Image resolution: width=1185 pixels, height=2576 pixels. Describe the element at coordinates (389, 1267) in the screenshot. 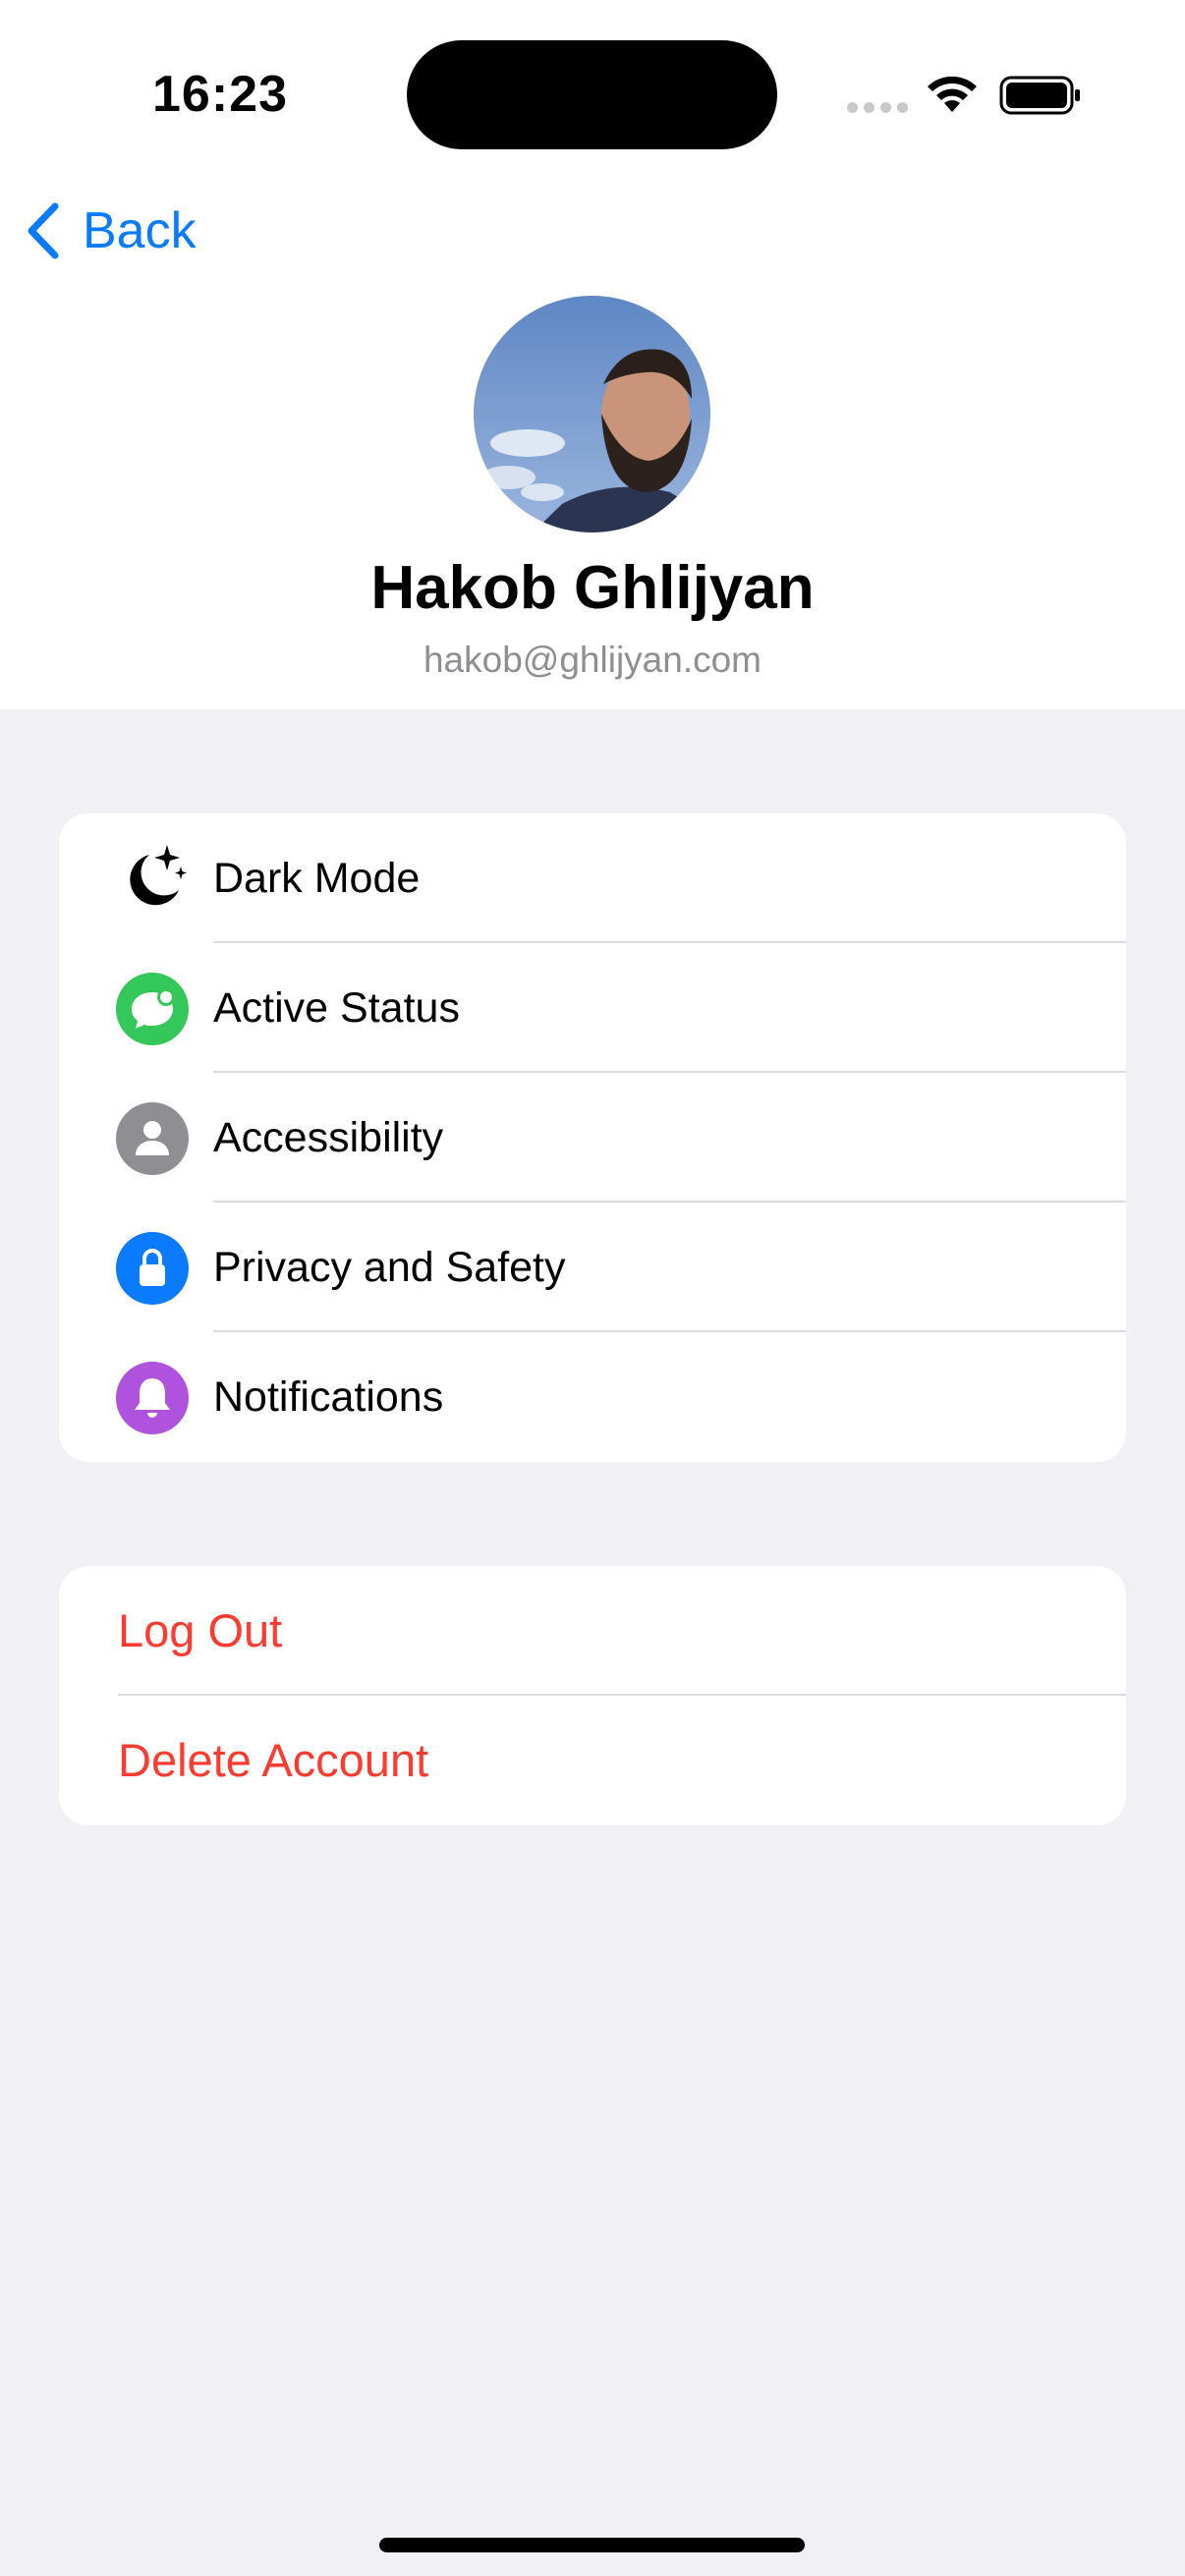

I see `settings-row-label: Privacy and Safety` at that location.